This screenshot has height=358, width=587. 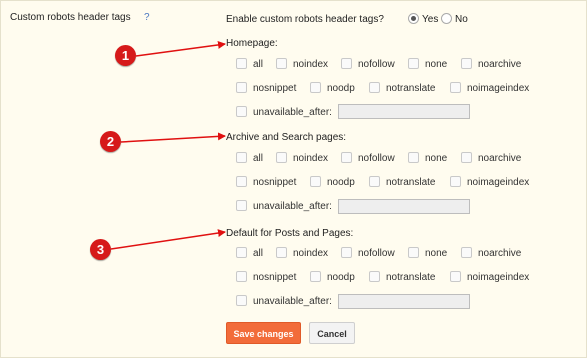 I want to click on section-title-archive: Archive and Search pages:, so click(x=286, y=137).